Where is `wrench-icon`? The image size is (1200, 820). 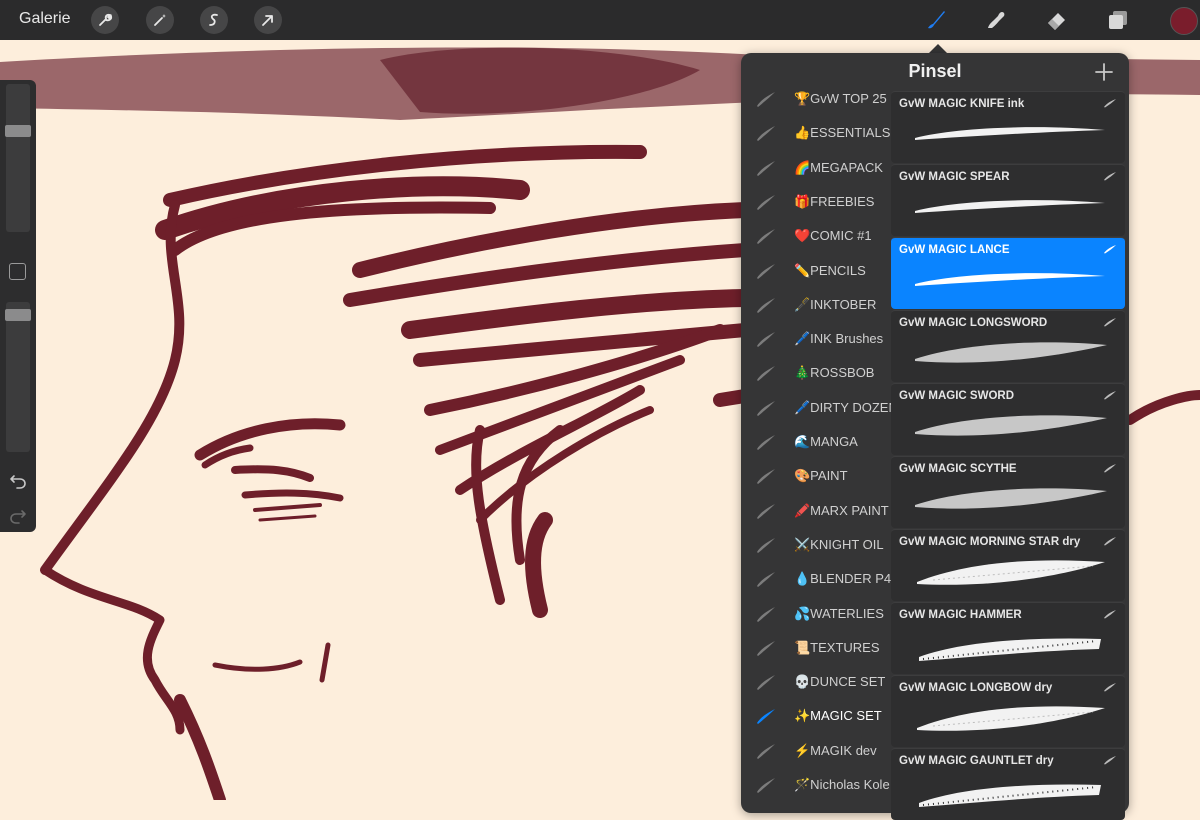
wrench-icon is located at coordinates (105, 20).